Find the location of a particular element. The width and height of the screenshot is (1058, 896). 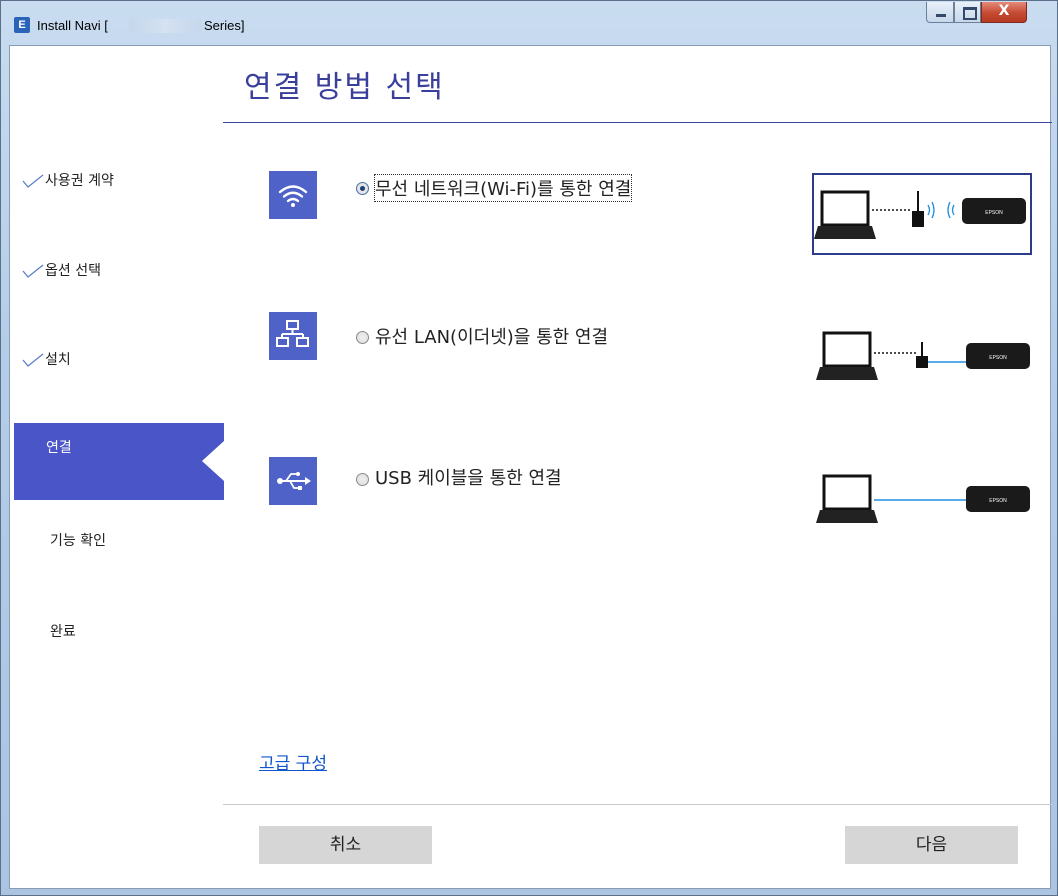

sidebar-item-finish: 완료 is located at coordinates (117, 631).